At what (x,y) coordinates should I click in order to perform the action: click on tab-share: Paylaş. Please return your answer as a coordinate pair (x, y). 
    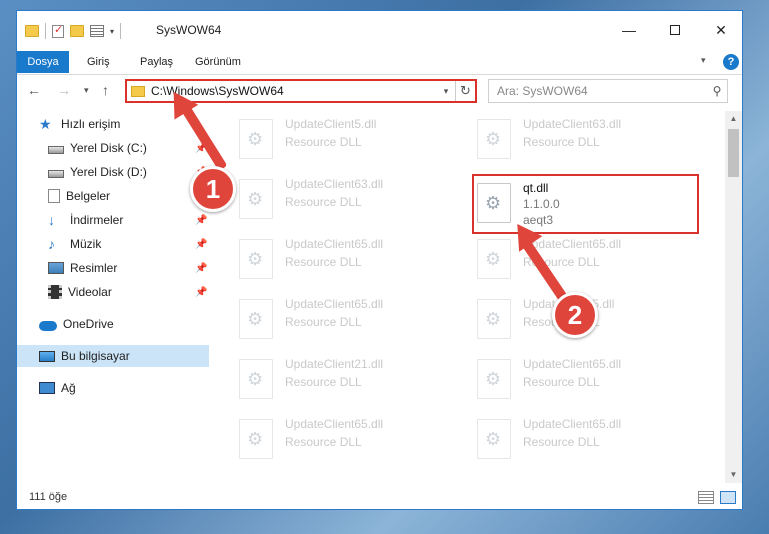
    Looking at the image, I should click on (156, 62).